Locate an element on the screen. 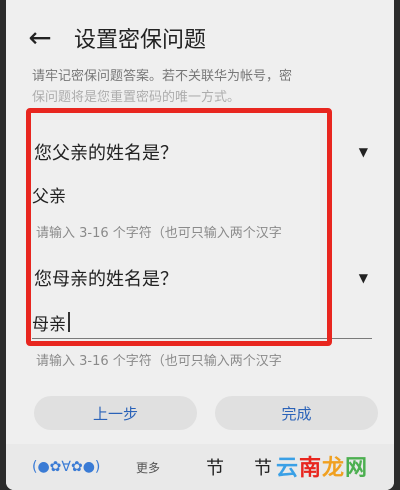 The height and width of the screenshot is (490, 400). question-1-label: 您父亲的姓名是？ is located at coordinates (106, 153).